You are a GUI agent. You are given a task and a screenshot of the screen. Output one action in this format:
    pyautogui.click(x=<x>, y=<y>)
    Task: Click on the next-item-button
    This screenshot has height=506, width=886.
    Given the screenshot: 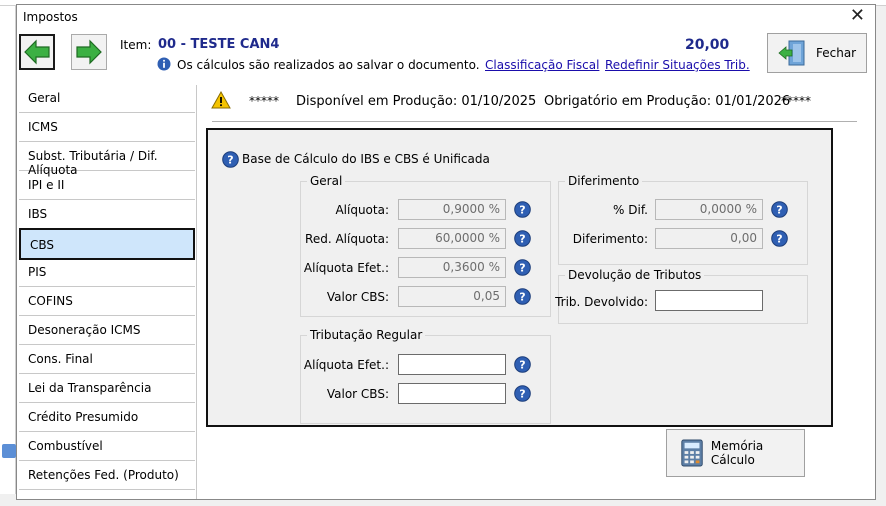 What is the action you would take?
    pyautogui.click(x=89, y=52)
    